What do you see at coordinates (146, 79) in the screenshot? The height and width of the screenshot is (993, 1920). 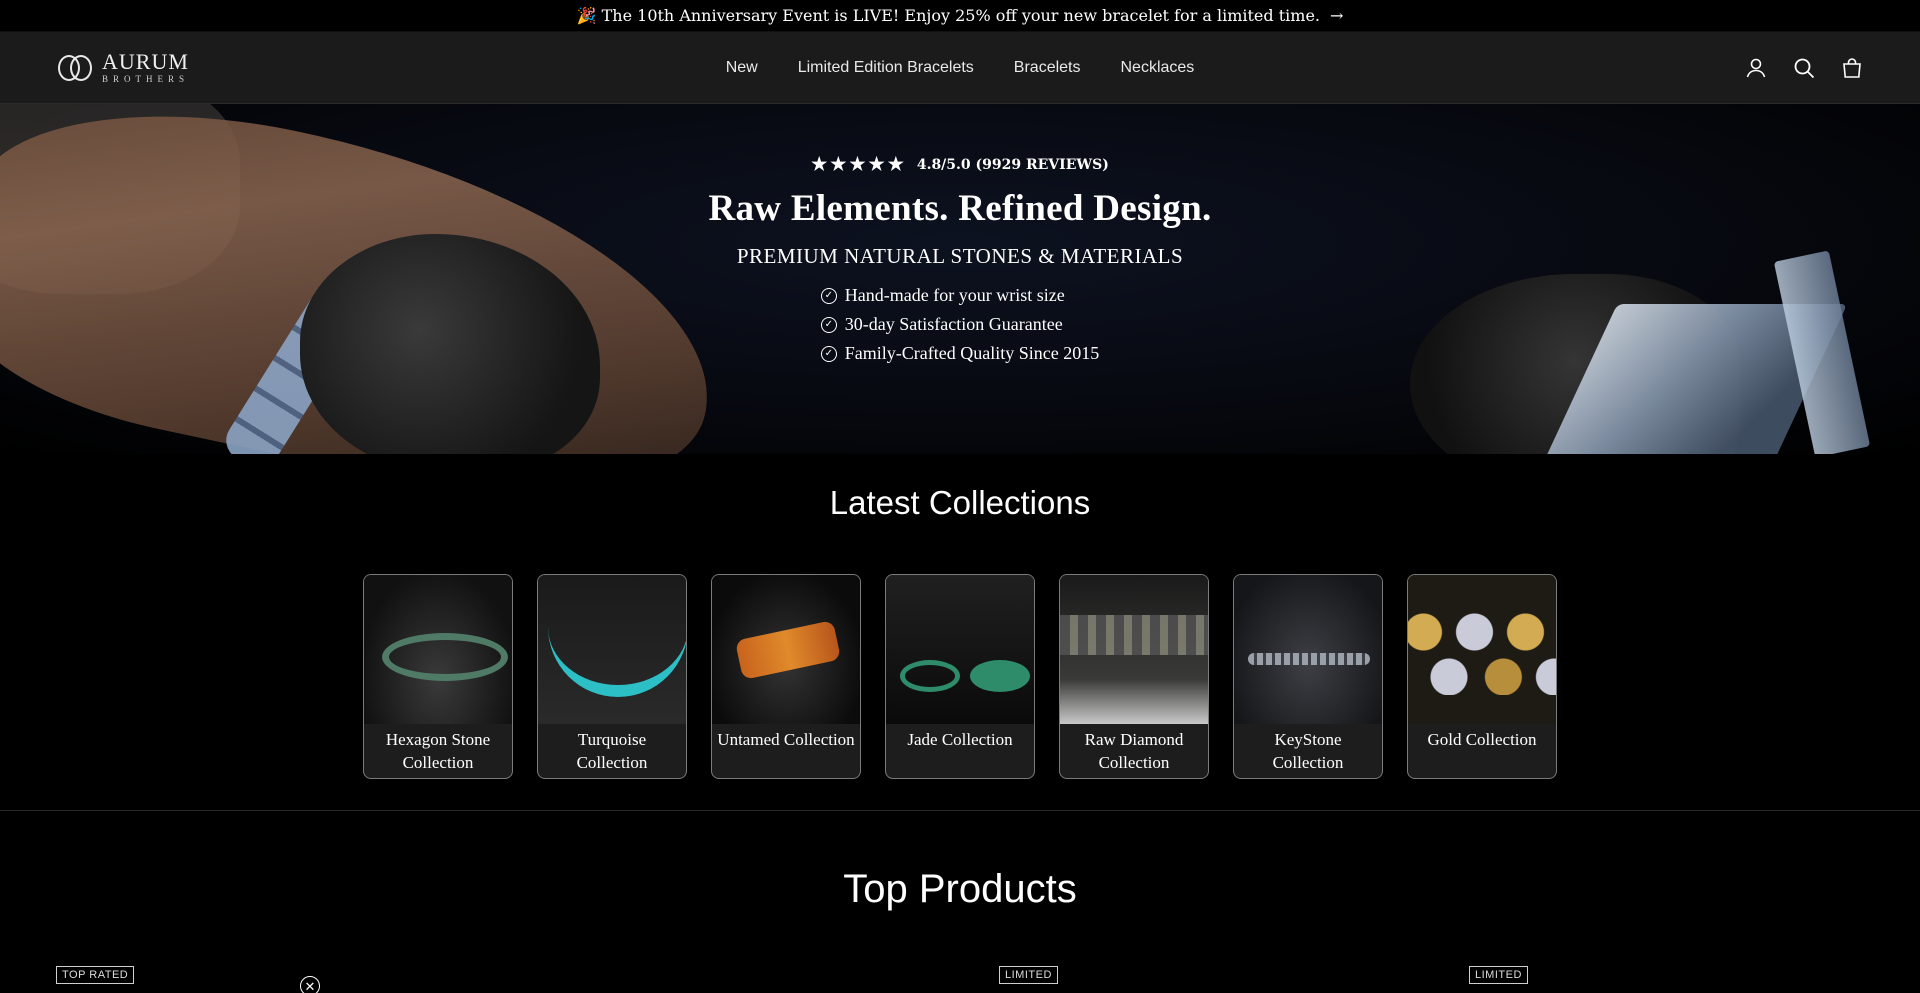 I see `logo-subtitle: BROTHERS` at bounding box center [146, 79].